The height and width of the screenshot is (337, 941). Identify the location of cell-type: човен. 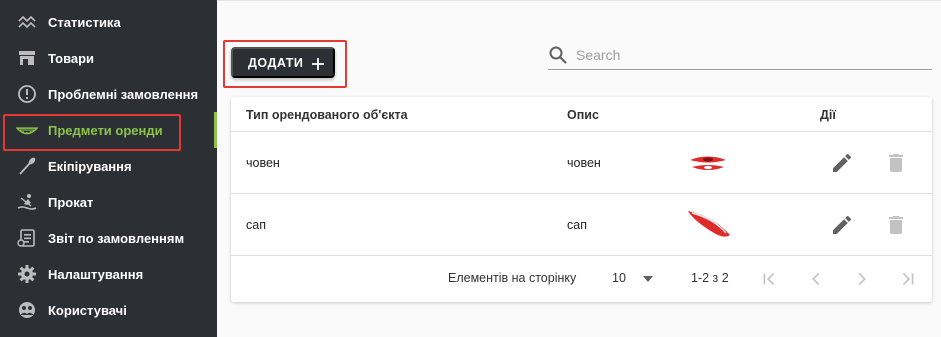
(263, 163).